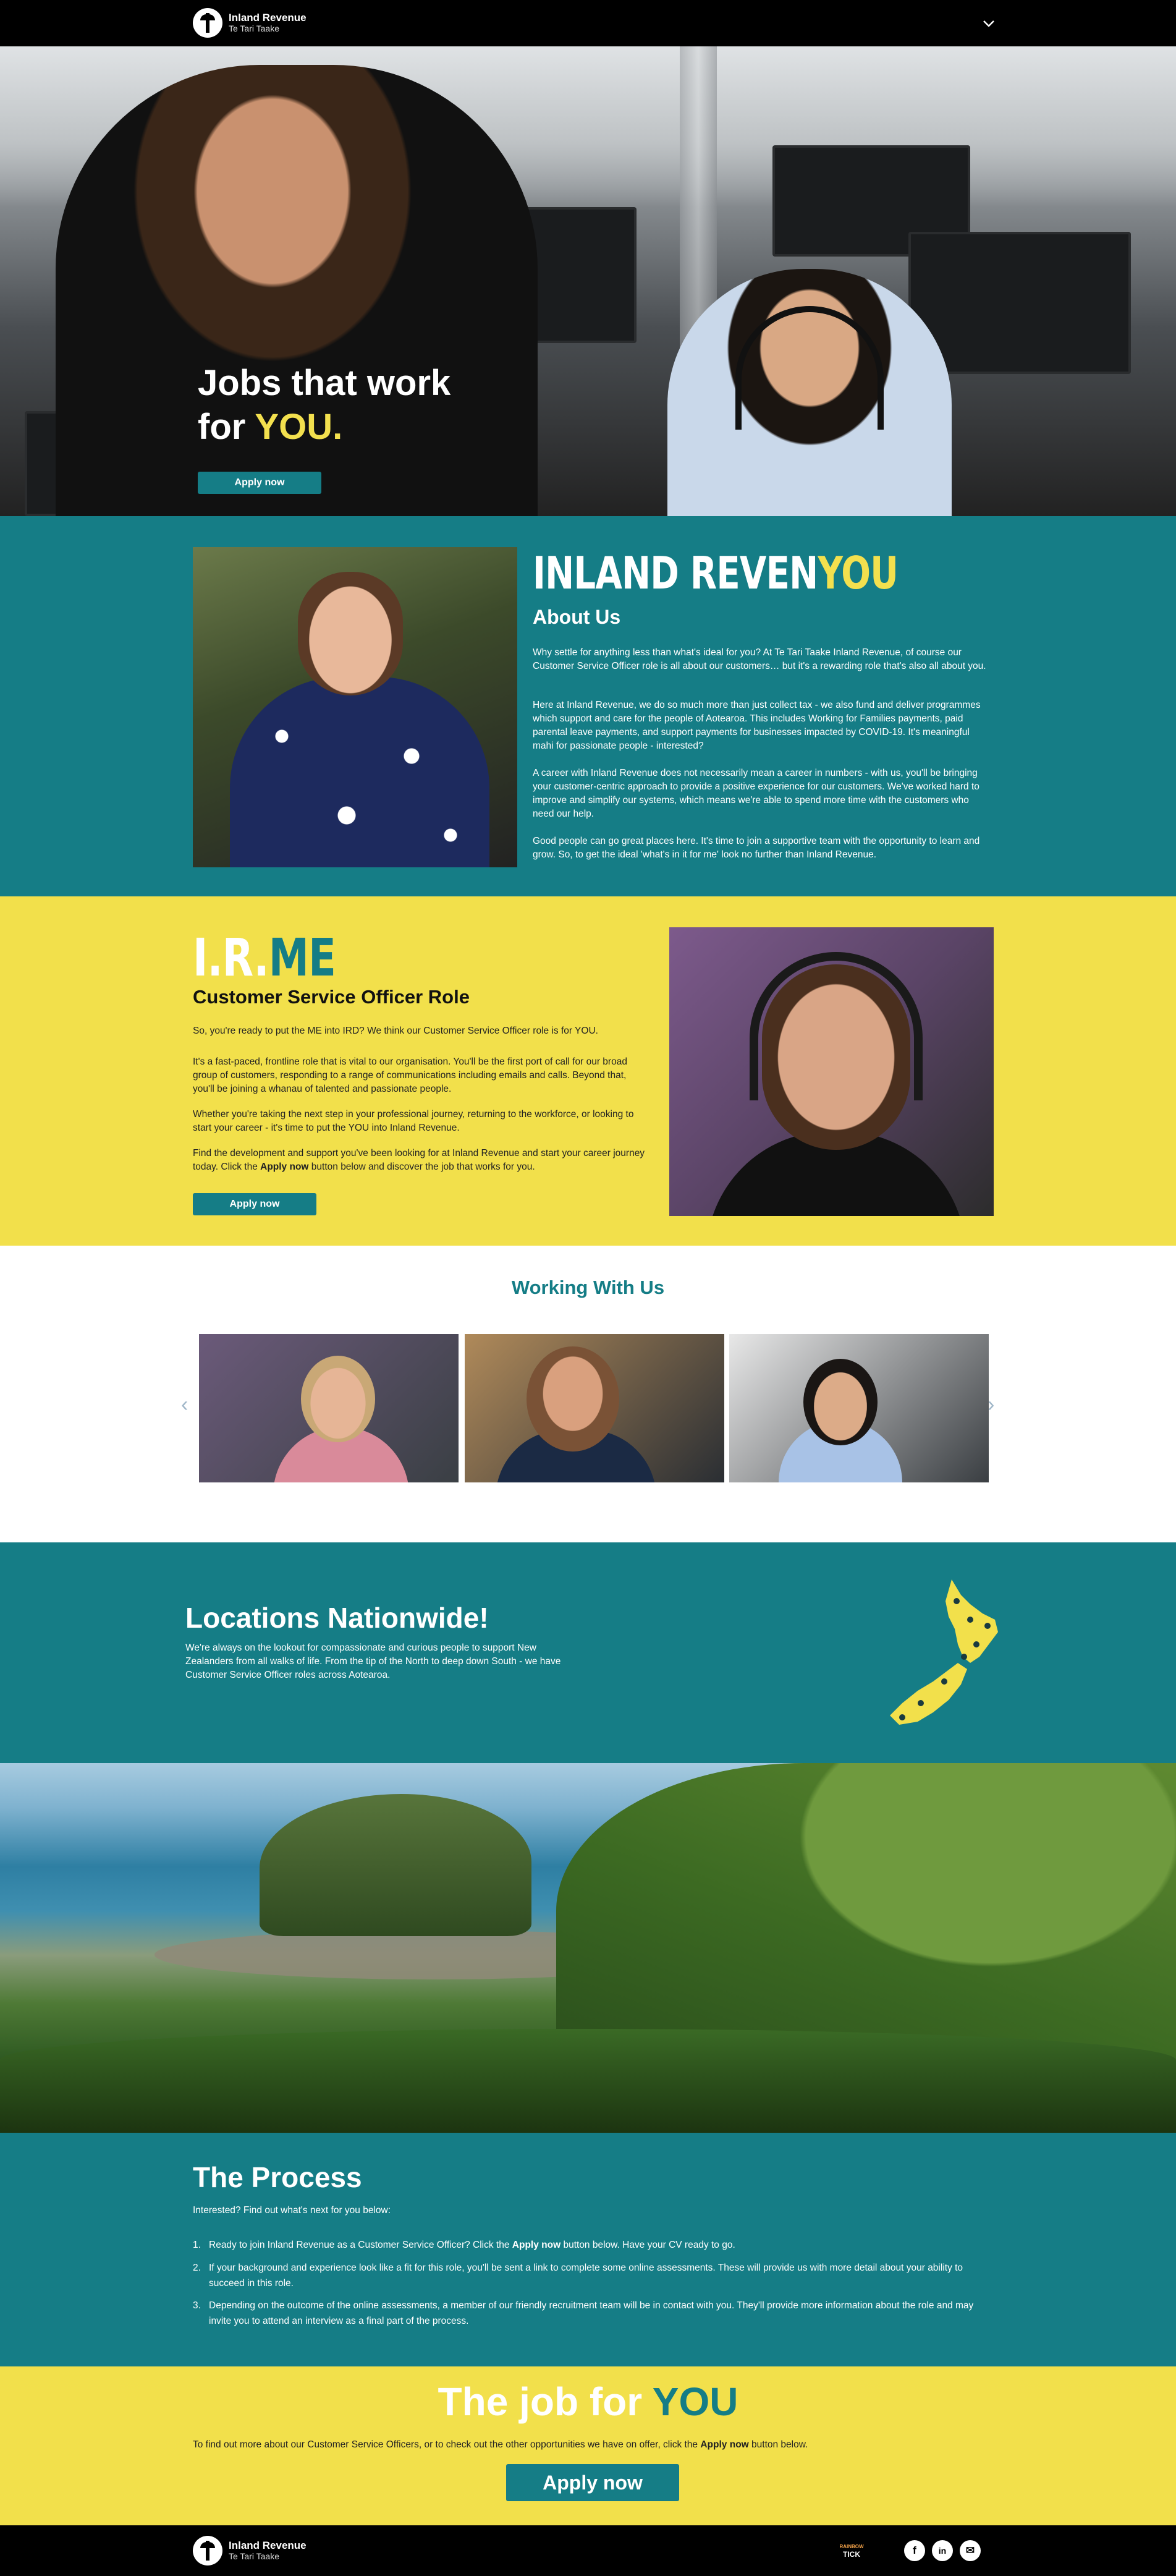 The width and height of the screenshot is (1176, 2576). What do you see at coordinates (724, 2444) in the screenshot?
I see `paragraph-bold: Apply now` at bounding box center [724, 2444].